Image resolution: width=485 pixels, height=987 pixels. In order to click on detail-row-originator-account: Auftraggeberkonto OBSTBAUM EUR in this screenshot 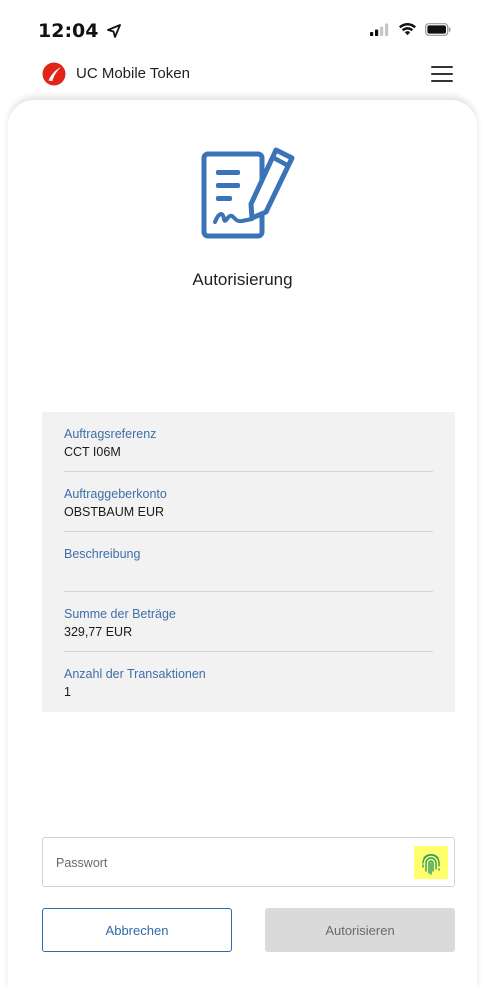, I will do `click(248, 509)`.